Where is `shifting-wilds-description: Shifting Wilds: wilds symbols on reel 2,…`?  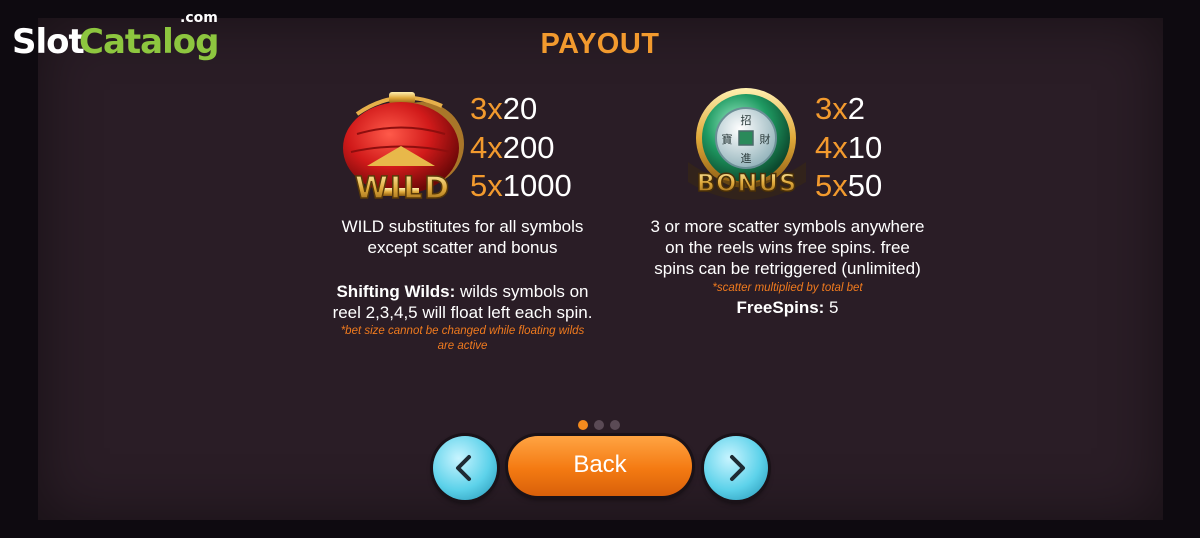
shifting-wilds-description: Shifting Wilds: wilds symbols on reel 2,… is located at coordinates (462, 302).